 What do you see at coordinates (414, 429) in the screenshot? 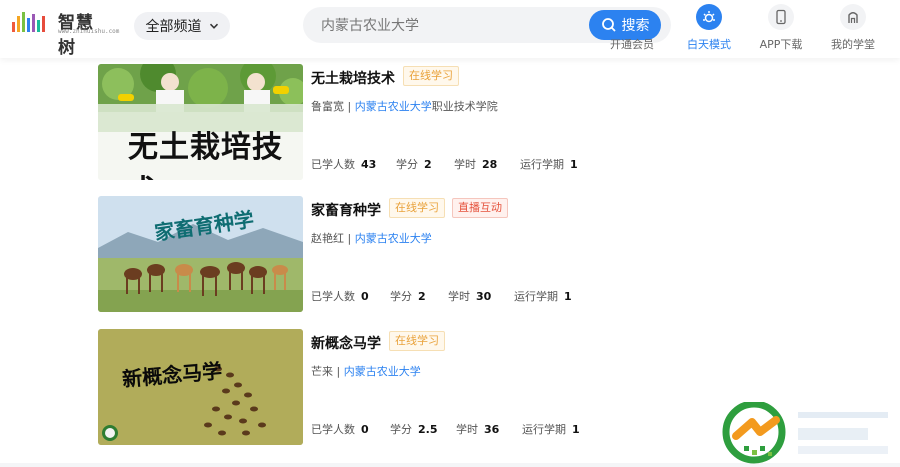
I see `stat-credits: 学分 2.5` at bounding box center [414, 429].